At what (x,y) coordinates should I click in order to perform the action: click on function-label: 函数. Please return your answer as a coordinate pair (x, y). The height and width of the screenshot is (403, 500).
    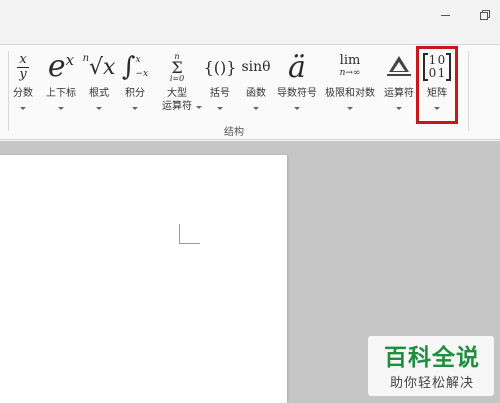
    Looking at the image, I should click on (256, 93).